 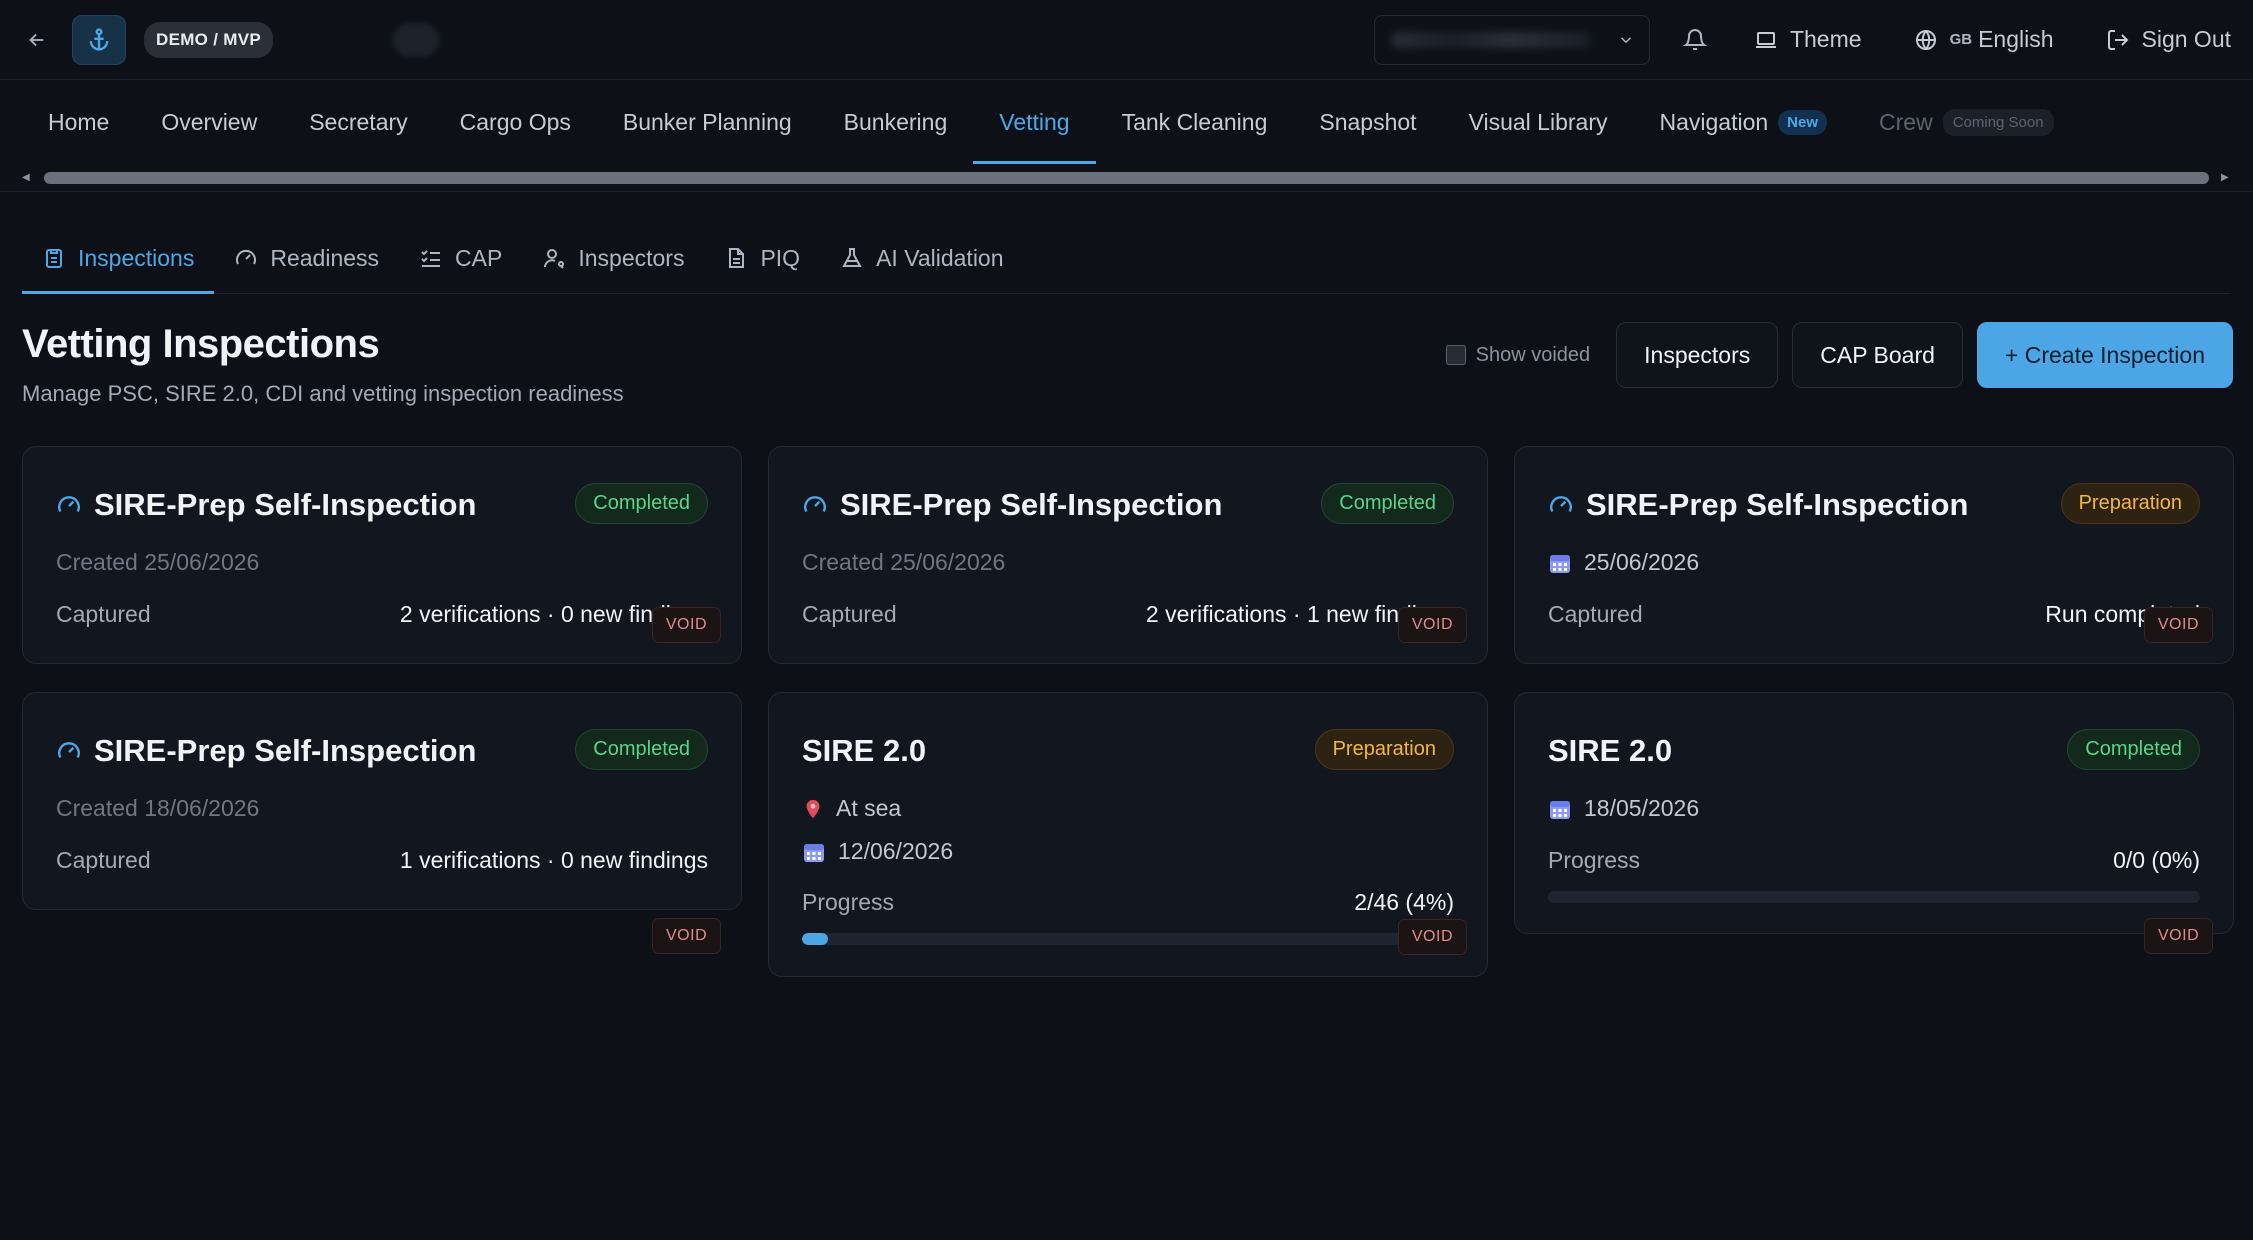 I want to click on nav-visual-library: Visual Library, so click(x=1538, y=122).